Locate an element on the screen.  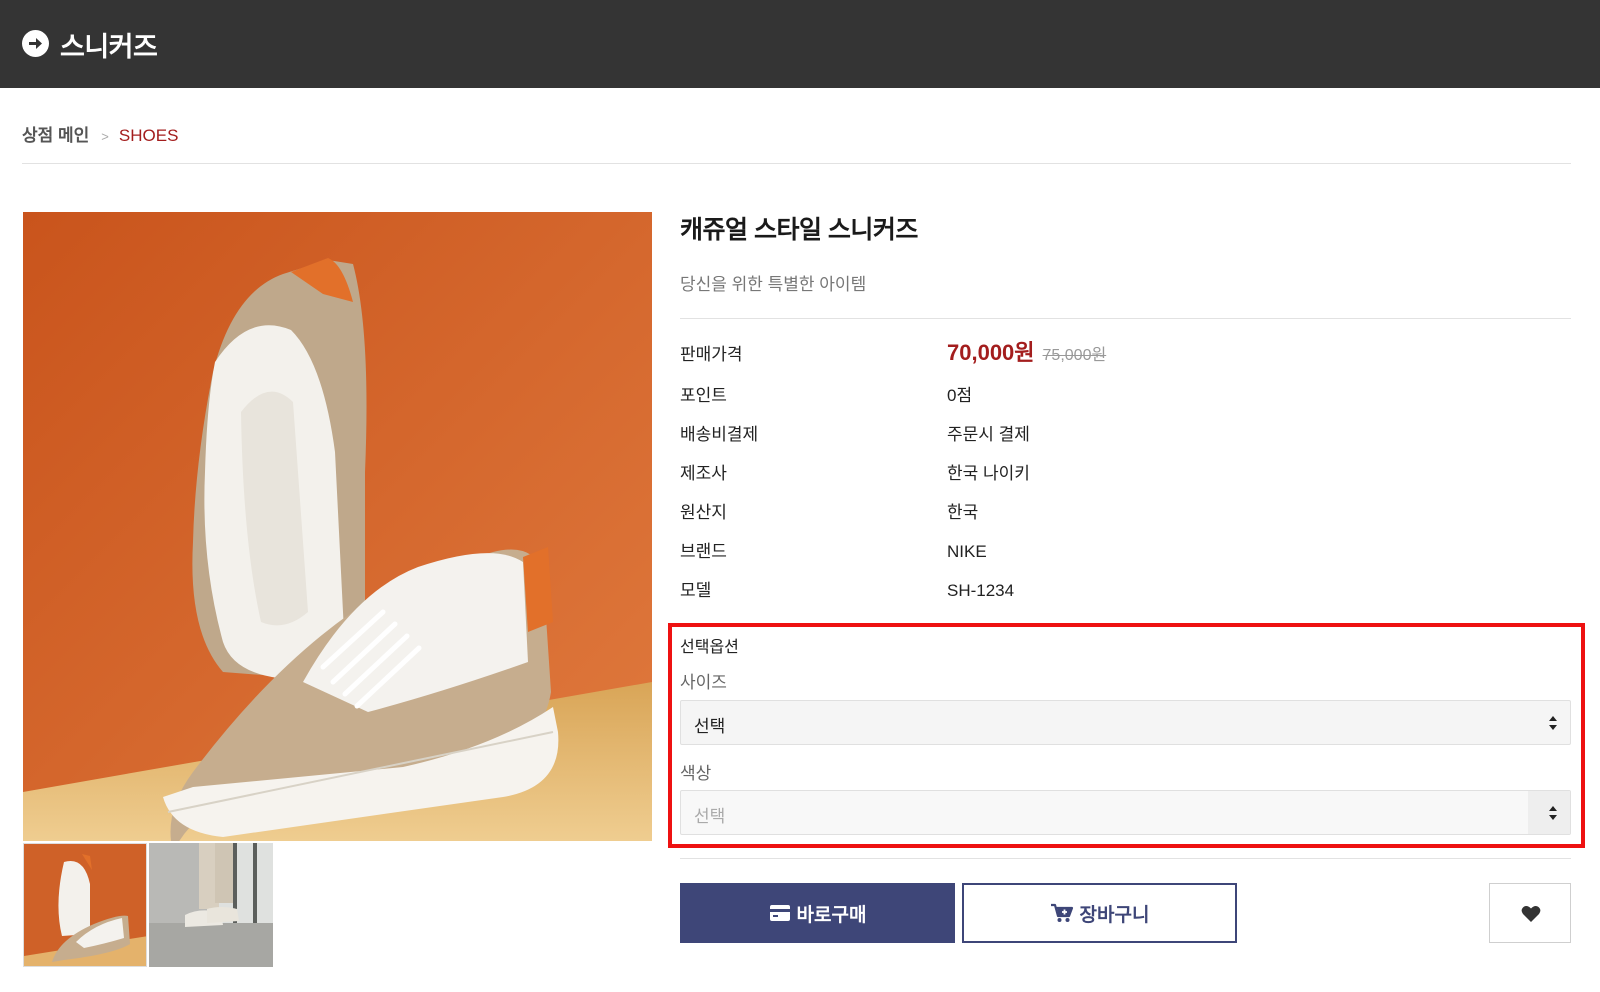
breadcrumb-category-link: SHOES is located at coordinates (149, 135).